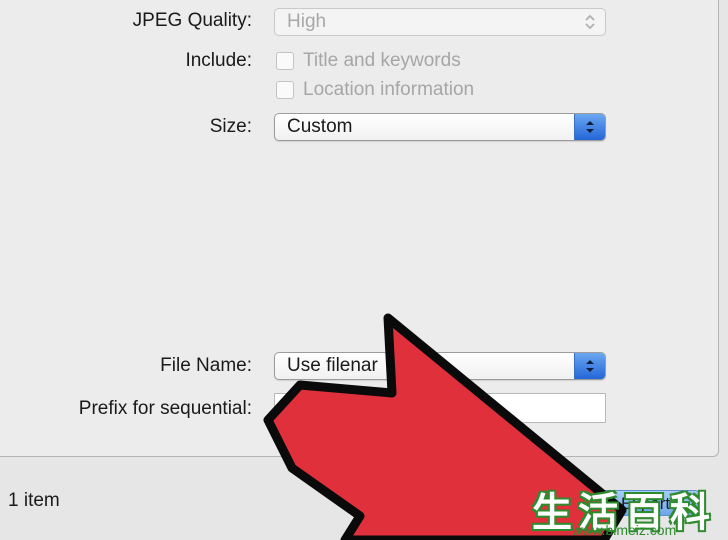 The height and width of the screenshot is (540, 728). Describe the element at coordinates (440, 22) in the screenshot. I see `jpeg-quality-popup: High` at that location.